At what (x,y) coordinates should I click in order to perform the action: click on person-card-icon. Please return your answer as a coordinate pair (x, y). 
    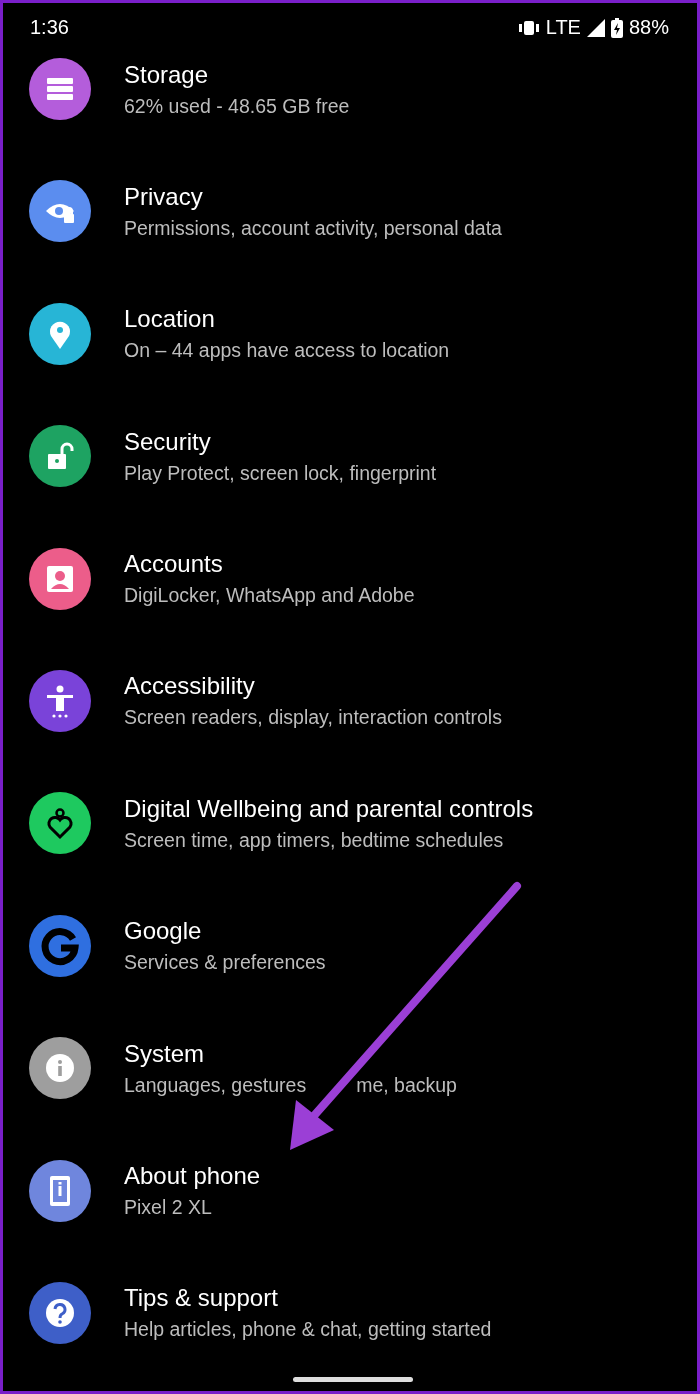
    Looking at the image, I should click on (60, 578).